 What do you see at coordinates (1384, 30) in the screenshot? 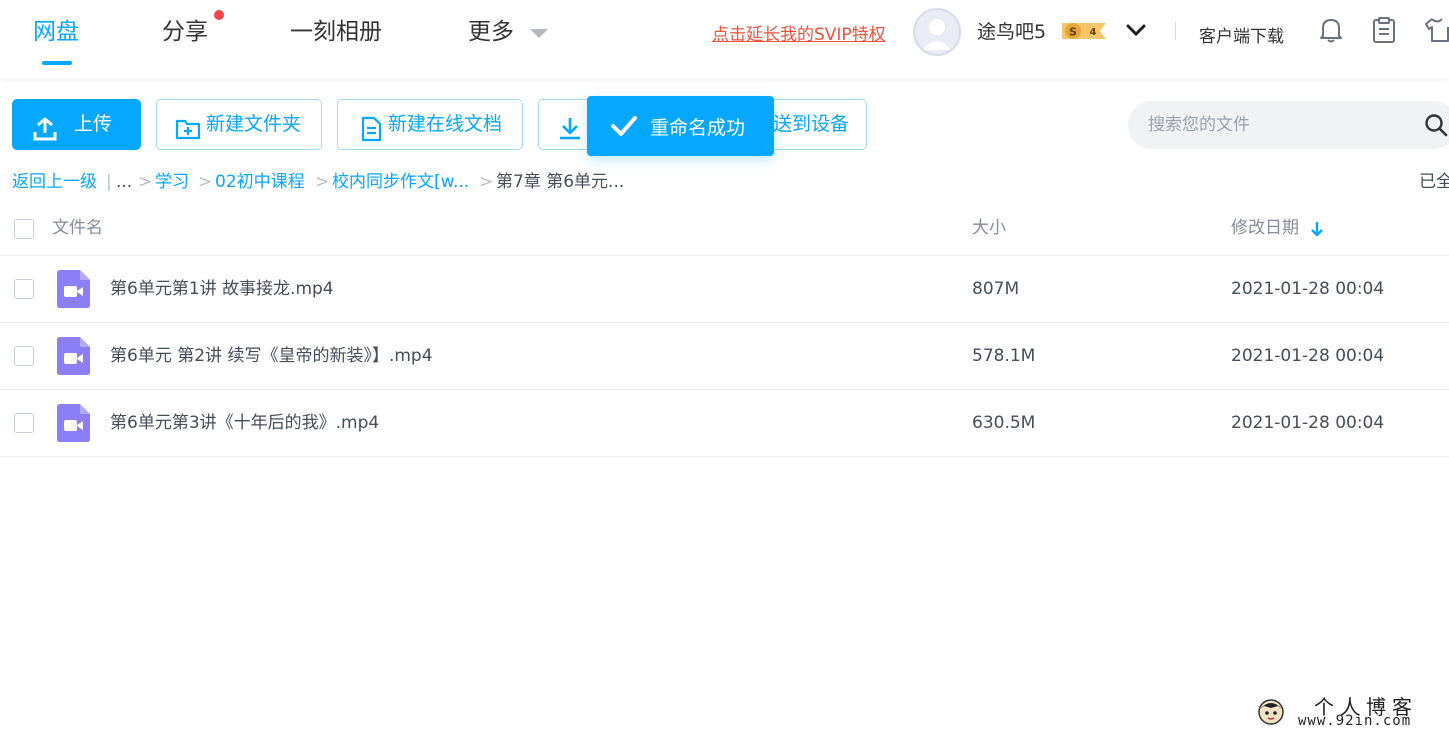
I see `clipboard-icon` at bounding box center [1384, 30].